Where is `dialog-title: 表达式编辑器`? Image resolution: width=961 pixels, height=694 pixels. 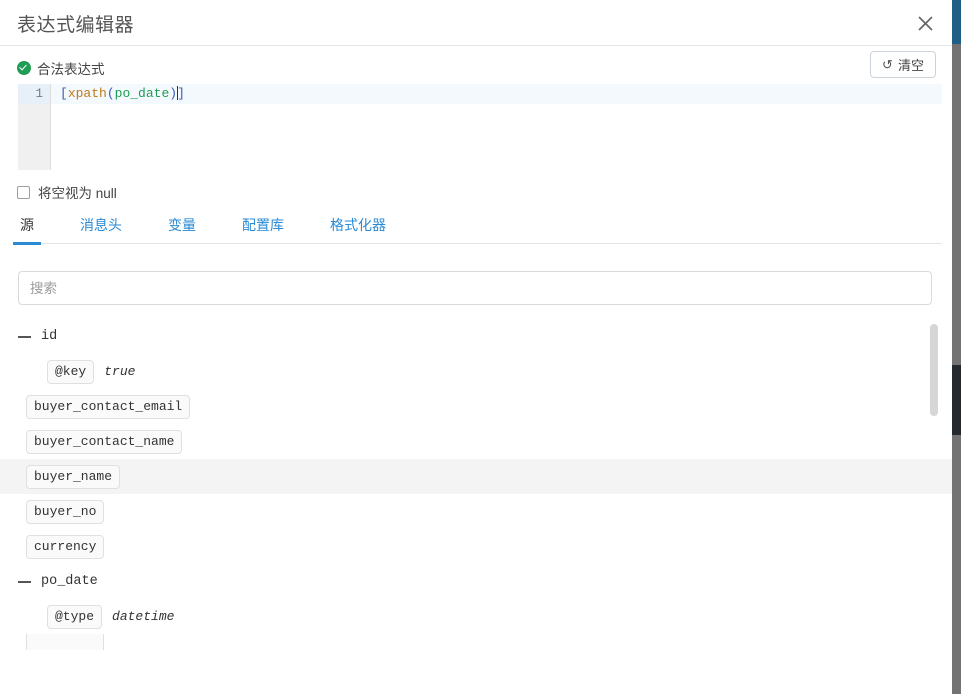 dialog-title: 表达式编辑器 is located at coordinates (76, 25).